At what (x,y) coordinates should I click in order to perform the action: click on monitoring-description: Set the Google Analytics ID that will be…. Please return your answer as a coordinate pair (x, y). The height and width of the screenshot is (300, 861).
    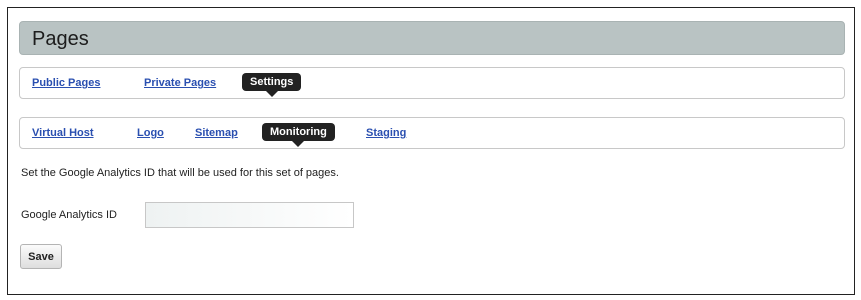
    Looking at the image, I should click on (180, 173).